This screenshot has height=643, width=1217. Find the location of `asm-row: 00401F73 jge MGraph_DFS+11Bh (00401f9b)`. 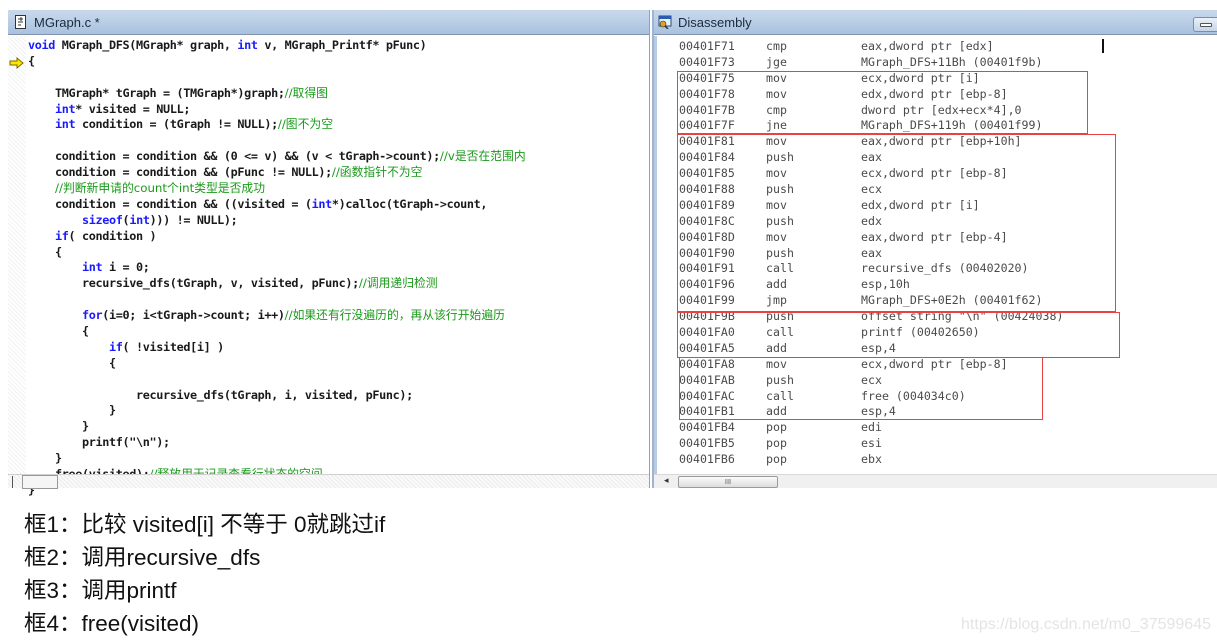

asm-row: 00401F73 jge MGraph_DFS+11Bh (00401f9b) is located at coordinates (871, 63).